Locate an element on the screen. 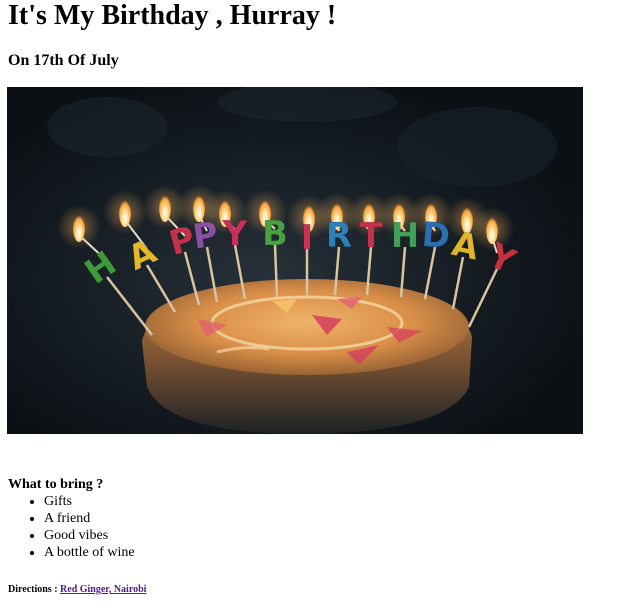  candle-letter: I is located at coordinates (307, 238).